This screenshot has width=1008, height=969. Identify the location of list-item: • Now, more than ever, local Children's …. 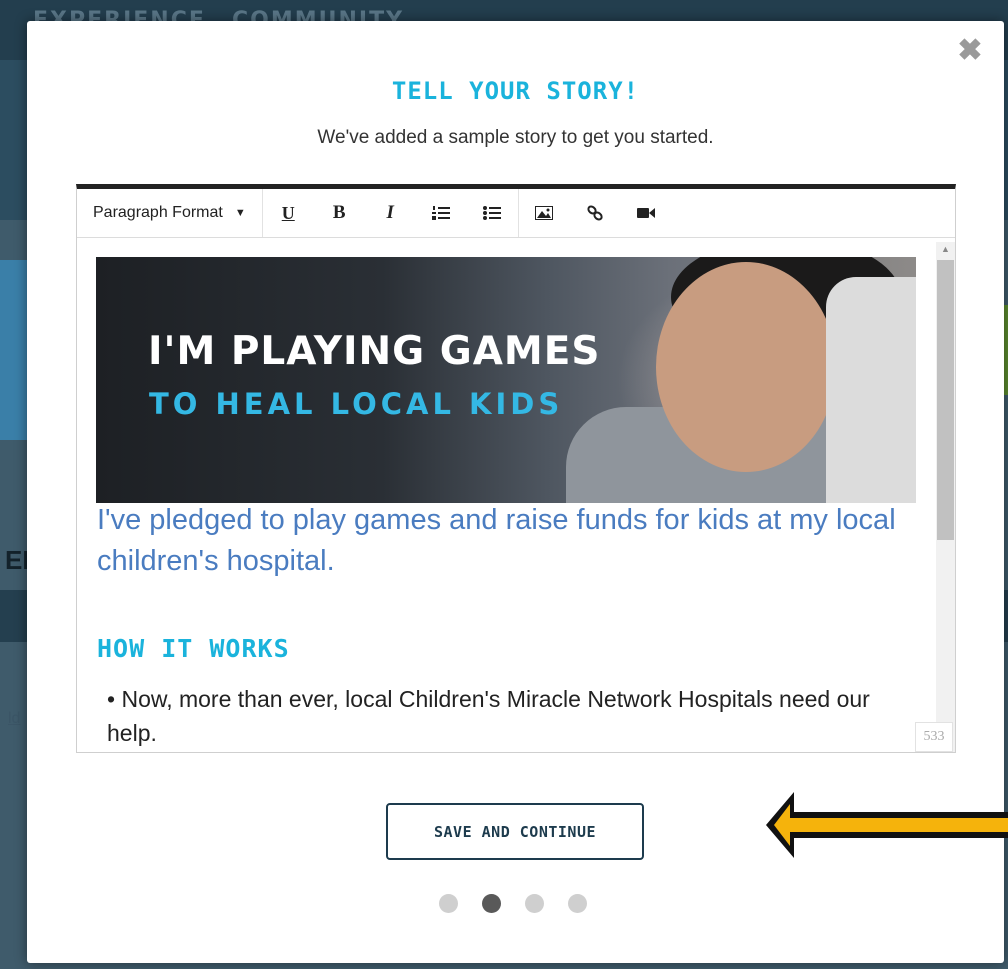
(488, 716).